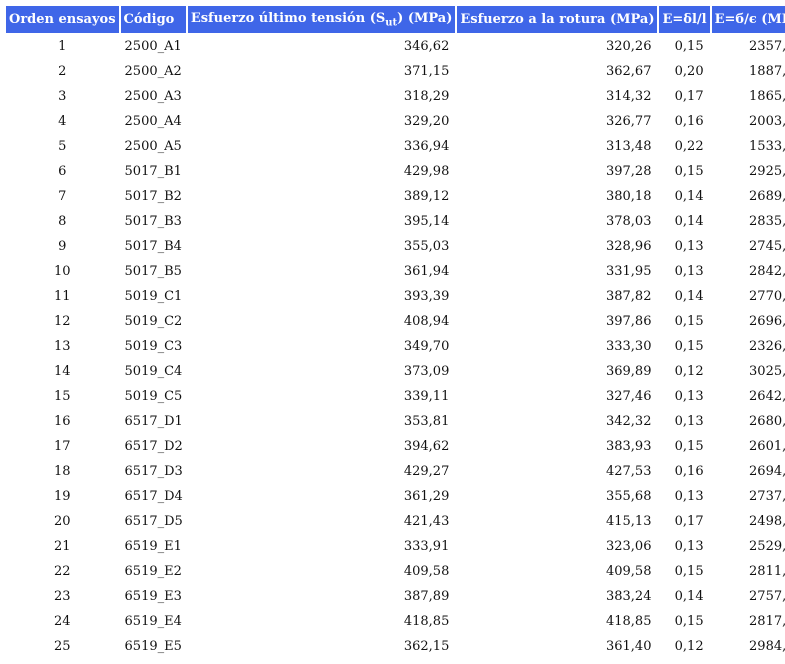 The width and height of the screenshot is (785, 664). What do you see at coordinates (153, 296) in the screenshot?
I see `cell-codigo: 5019_C1` at bounding box center [153, 296].